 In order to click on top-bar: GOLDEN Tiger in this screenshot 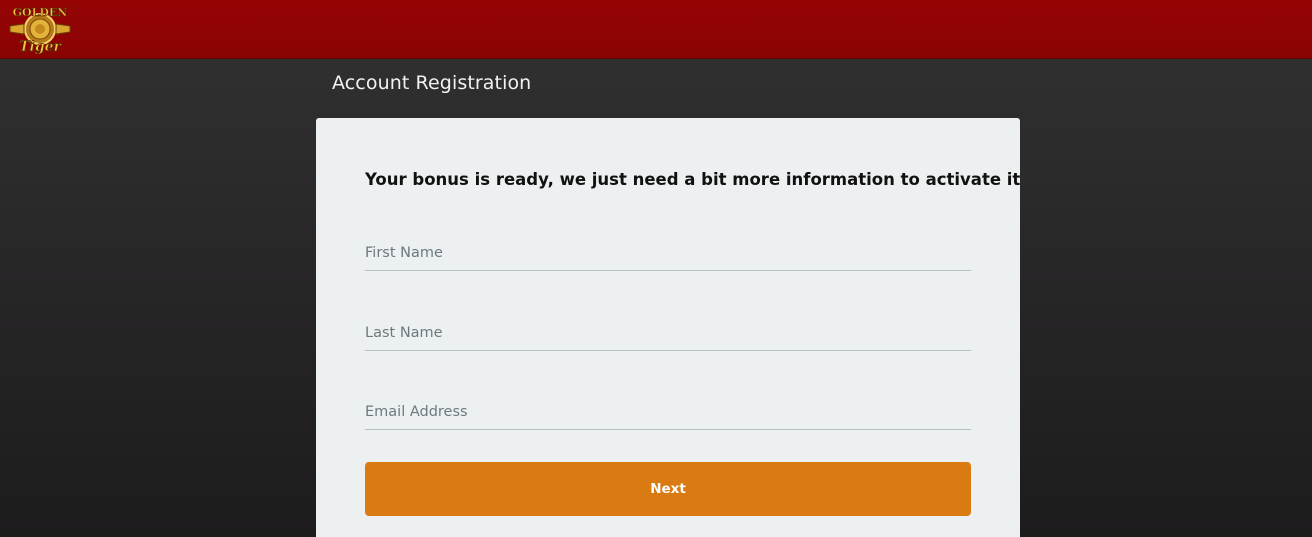, I will do `click(656, 29)`.